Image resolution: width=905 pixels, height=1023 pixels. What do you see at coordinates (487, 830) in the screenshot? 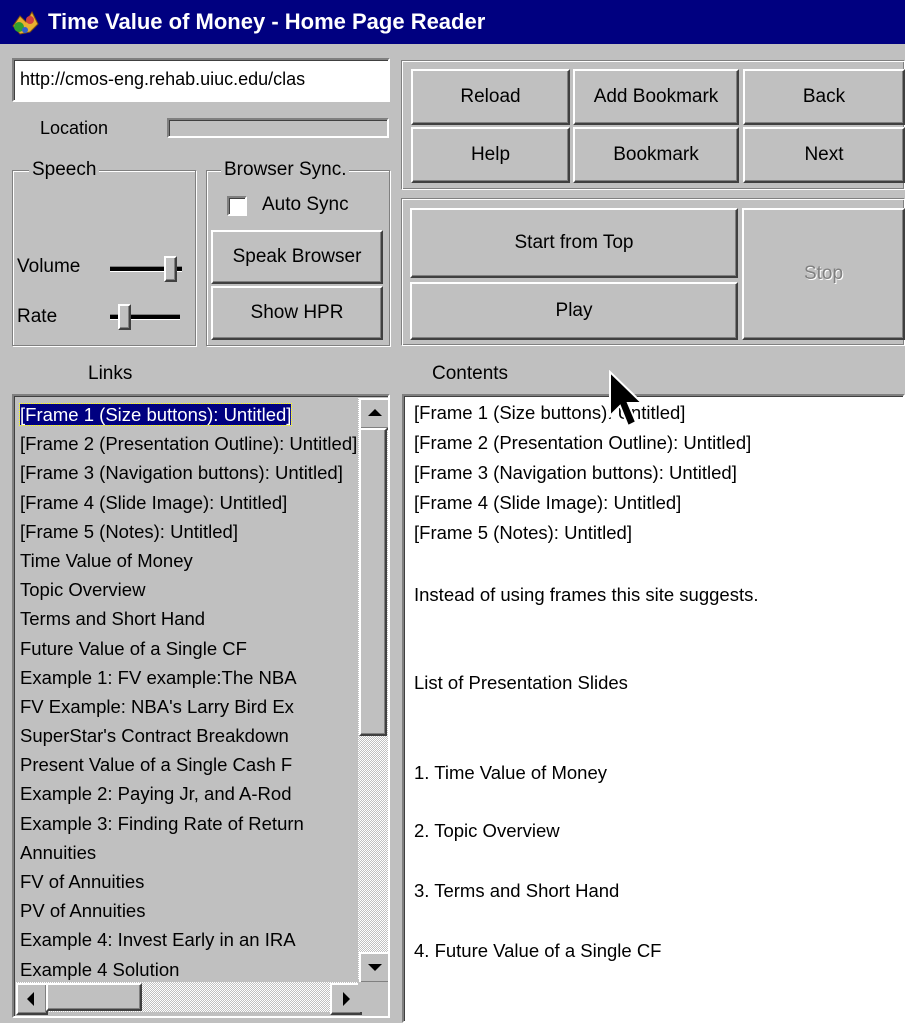
I see `content-line: 2. Topic Overview` at bounding box center [487, 830].